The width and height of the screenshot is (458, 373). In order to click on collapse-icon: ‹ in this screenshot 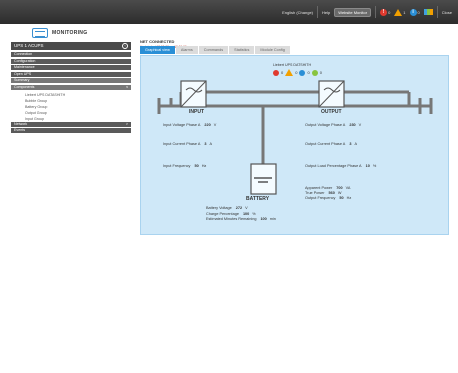, I will do `click(125, 46)`.